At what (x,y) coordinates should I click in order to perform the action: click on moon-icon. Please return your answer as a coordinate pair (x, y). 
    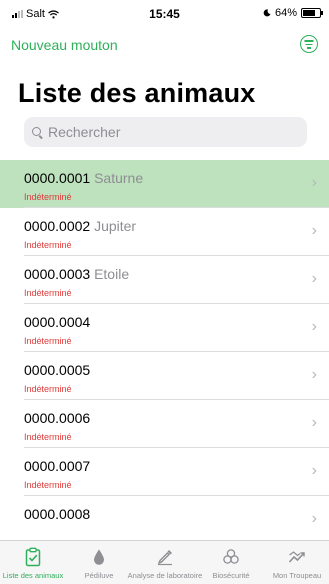
    Looking at the image, I should click on (267, 13).